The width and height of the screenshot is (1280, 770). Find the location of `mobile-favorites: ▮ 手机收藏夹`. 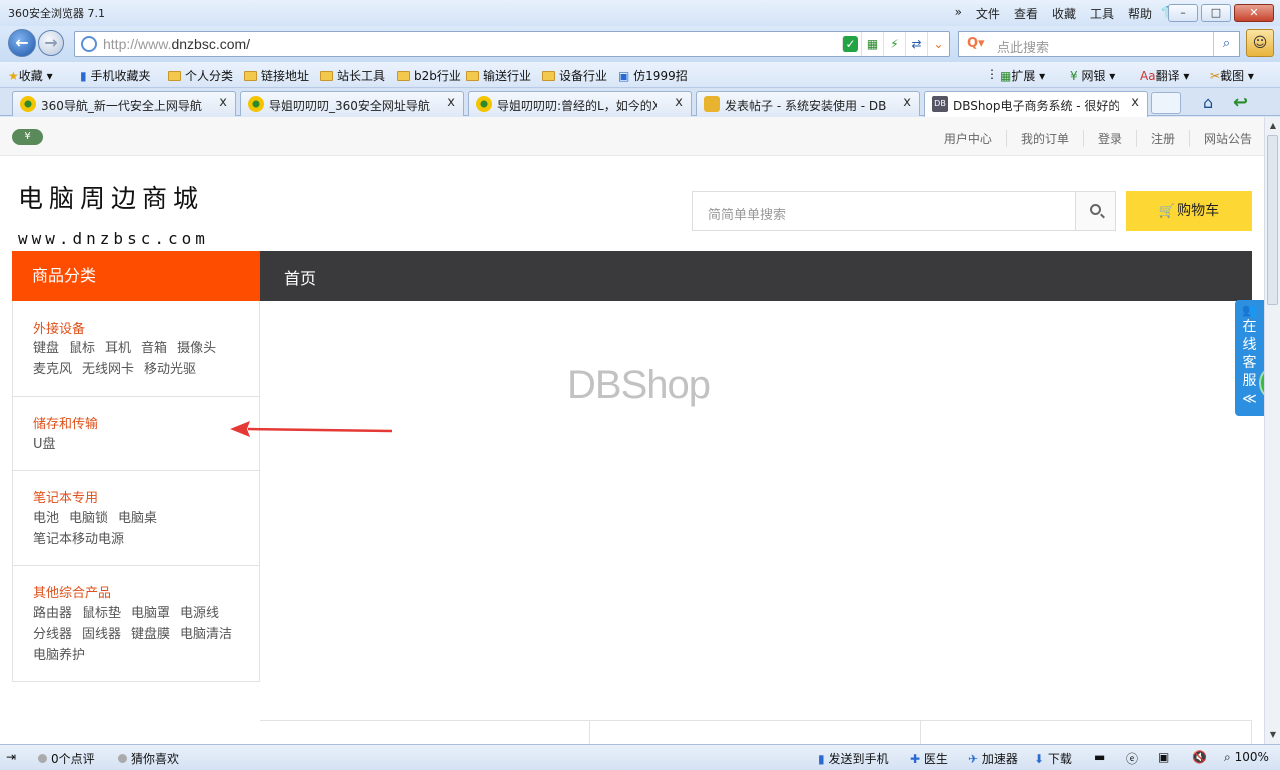

mobile-favorites: ▮ 手机收藏夹 is located at coordinates (115, 75).